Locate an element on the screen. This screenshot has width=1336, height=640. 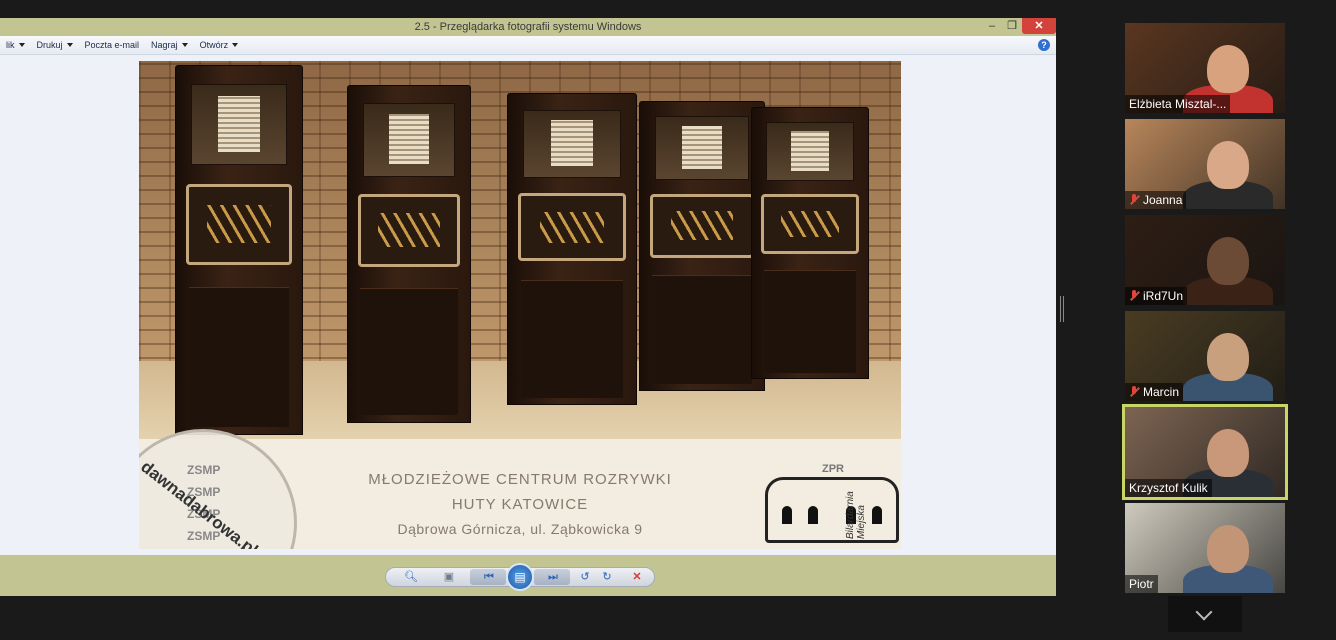
zoom-button: 🔍︎ is located at coordinates (411, 577).